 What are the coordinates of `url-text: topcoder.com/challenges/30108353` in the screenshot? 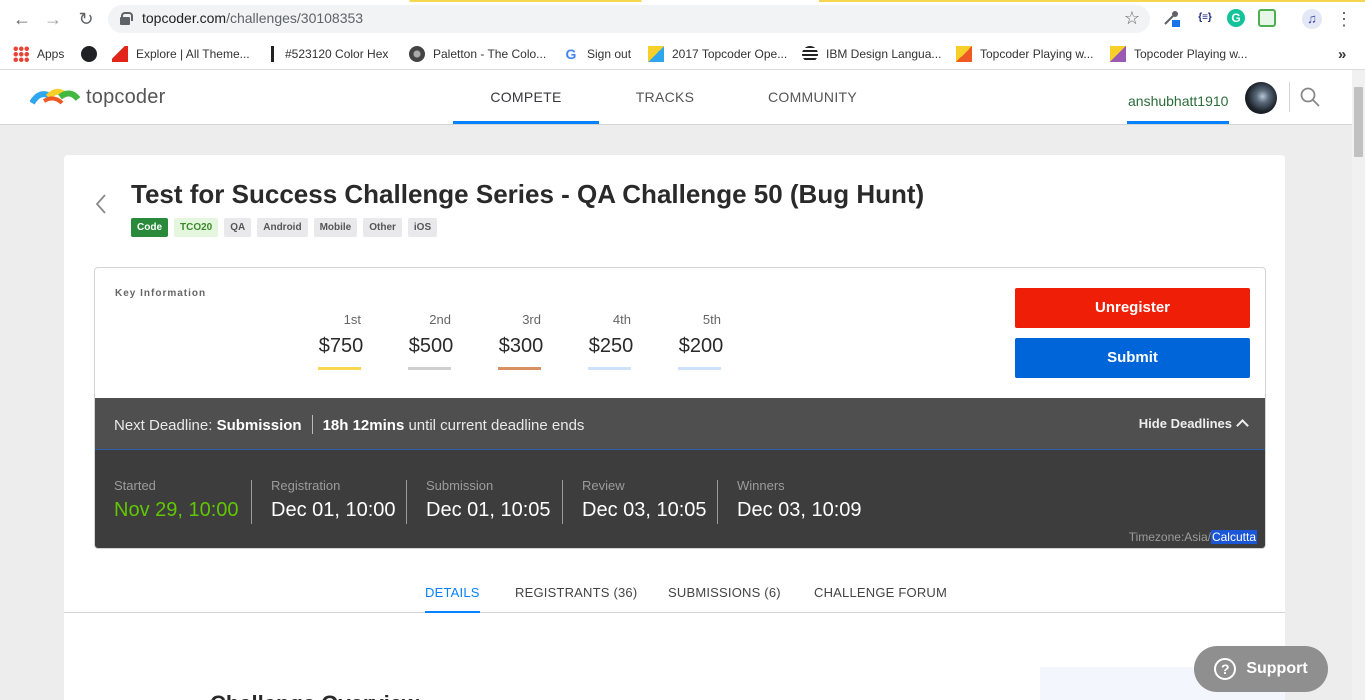 It's located at (253, 18).